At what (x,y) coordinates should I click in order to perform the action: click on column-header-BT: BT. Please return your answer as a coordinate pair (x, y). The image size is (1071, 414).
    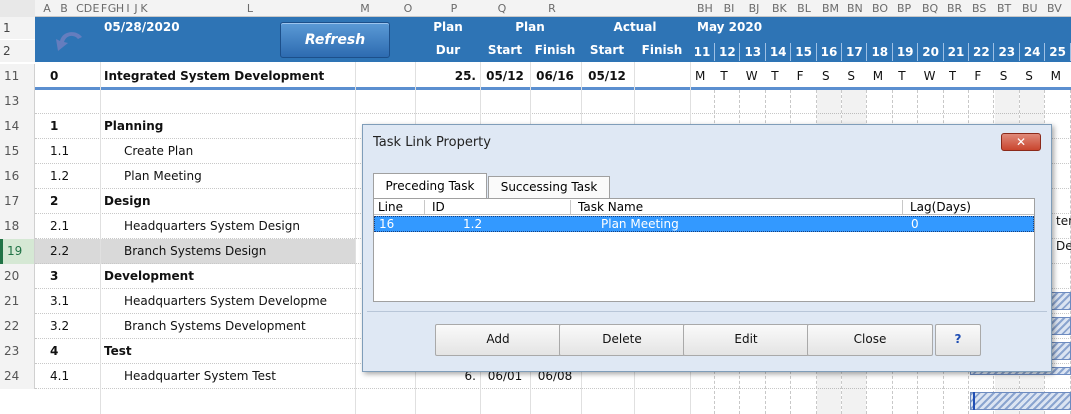
    Looking at the image, I should click on (1004, 8).